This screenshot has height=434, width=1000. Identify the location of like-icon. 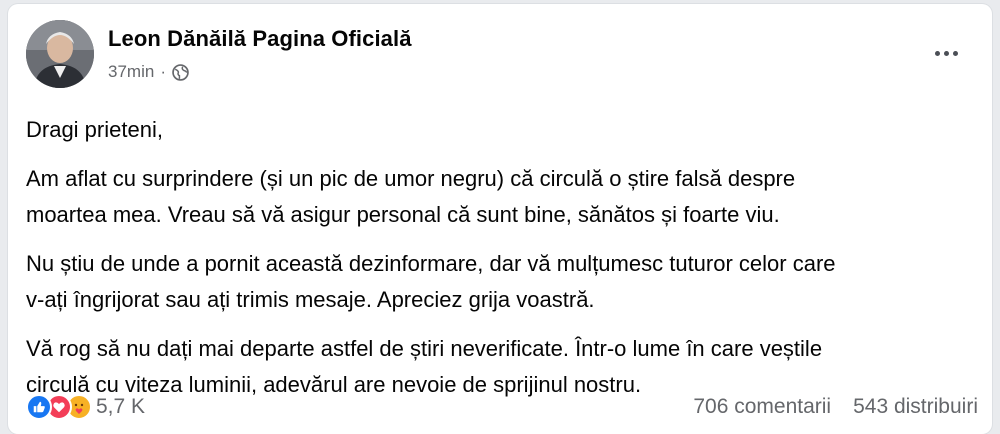
(39, 407).